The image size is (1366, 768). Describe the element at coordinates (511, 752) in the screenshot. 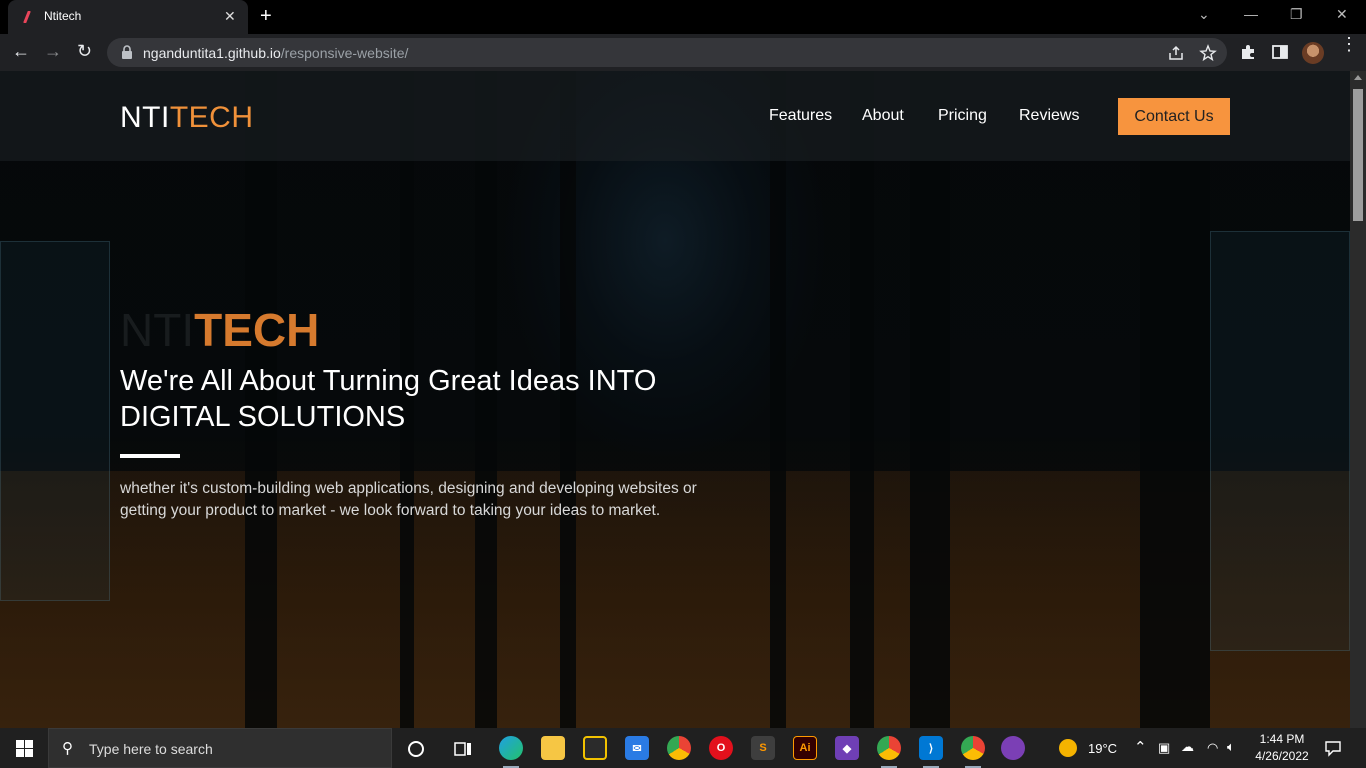

I see `edge-icon` at that location.